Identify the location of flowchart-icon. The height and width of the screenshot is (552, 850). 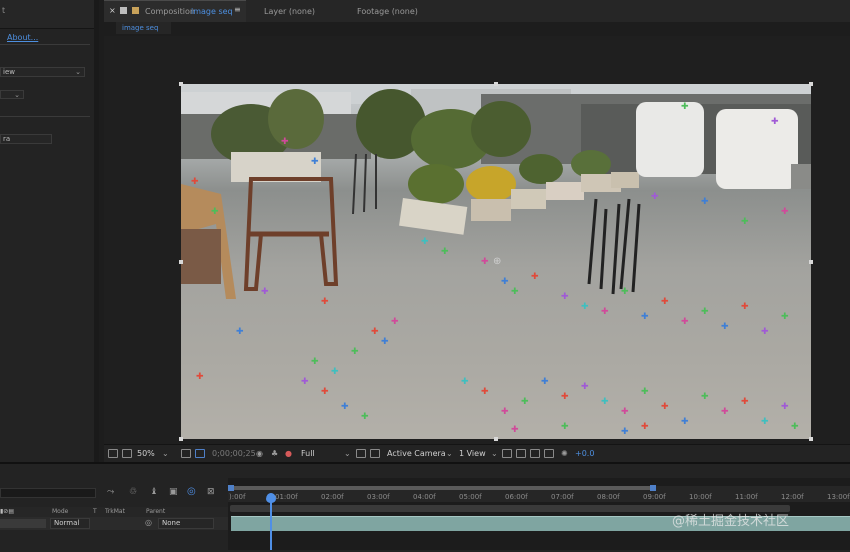
(549, 453).